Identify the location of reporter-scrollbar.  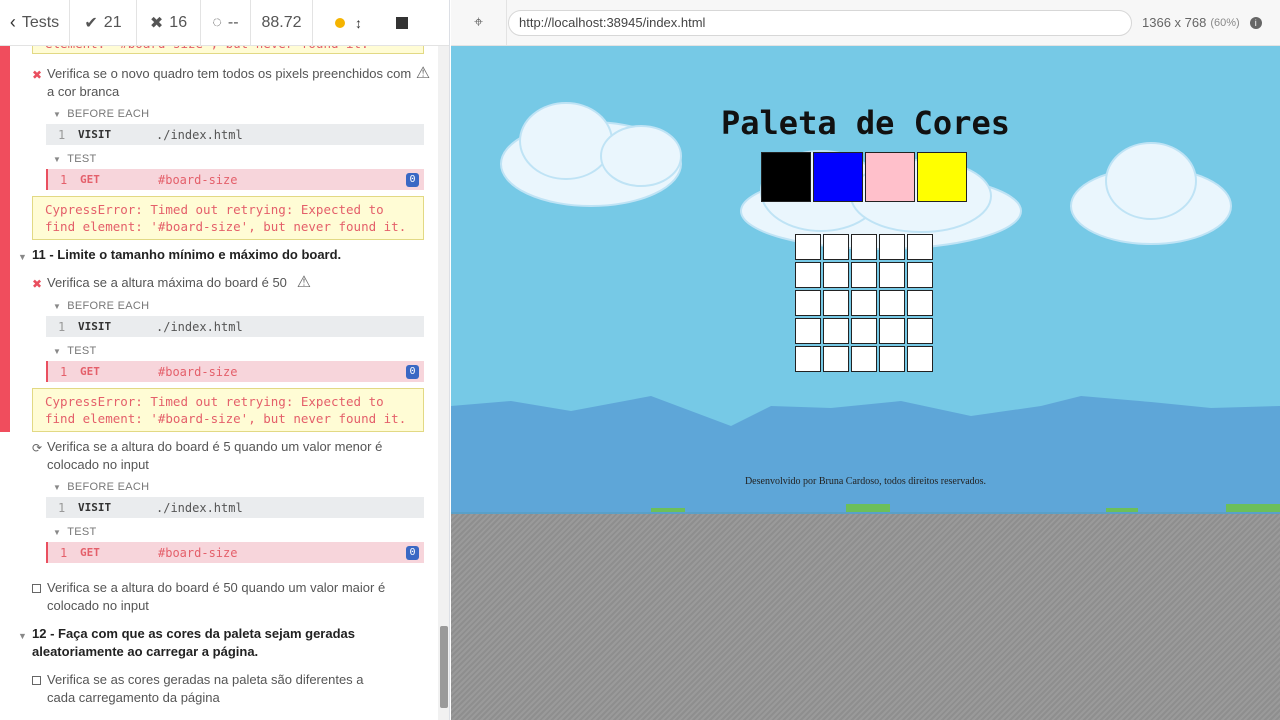
(443, 383).